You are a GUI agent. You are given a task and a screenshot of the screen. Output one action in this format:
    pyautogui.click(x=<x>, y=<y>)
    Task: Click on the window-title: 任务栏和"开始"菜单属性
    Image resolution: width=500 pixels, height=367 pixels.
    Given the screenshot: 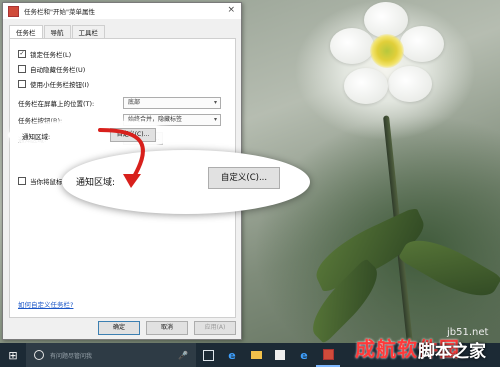 What is the action you would take?
    pyautogui.click(x=59, y=12)
    